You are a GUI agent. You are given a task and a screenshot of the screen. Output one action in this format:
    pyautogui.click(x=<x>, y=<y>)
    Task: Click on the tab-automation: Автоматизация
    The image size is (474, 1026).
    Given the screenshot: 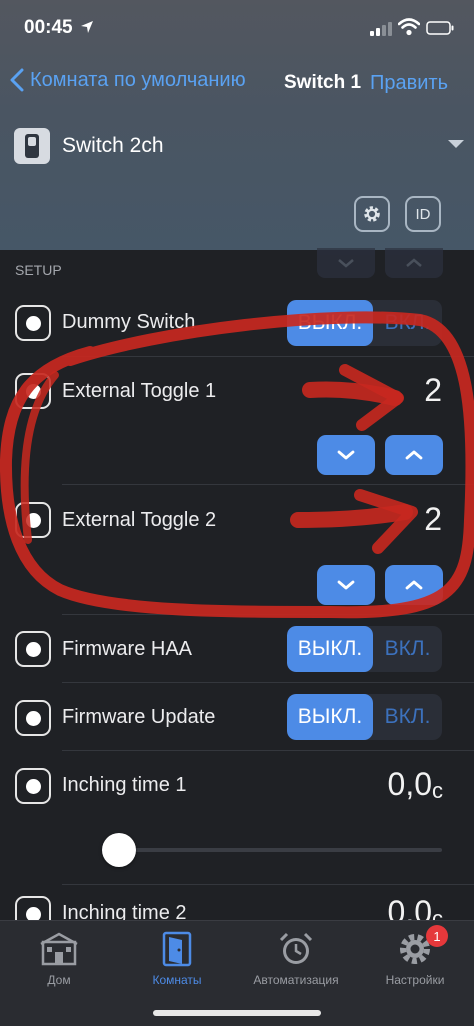 What is the action you would take?
    pyautogui.click(x=296, y=958)
    